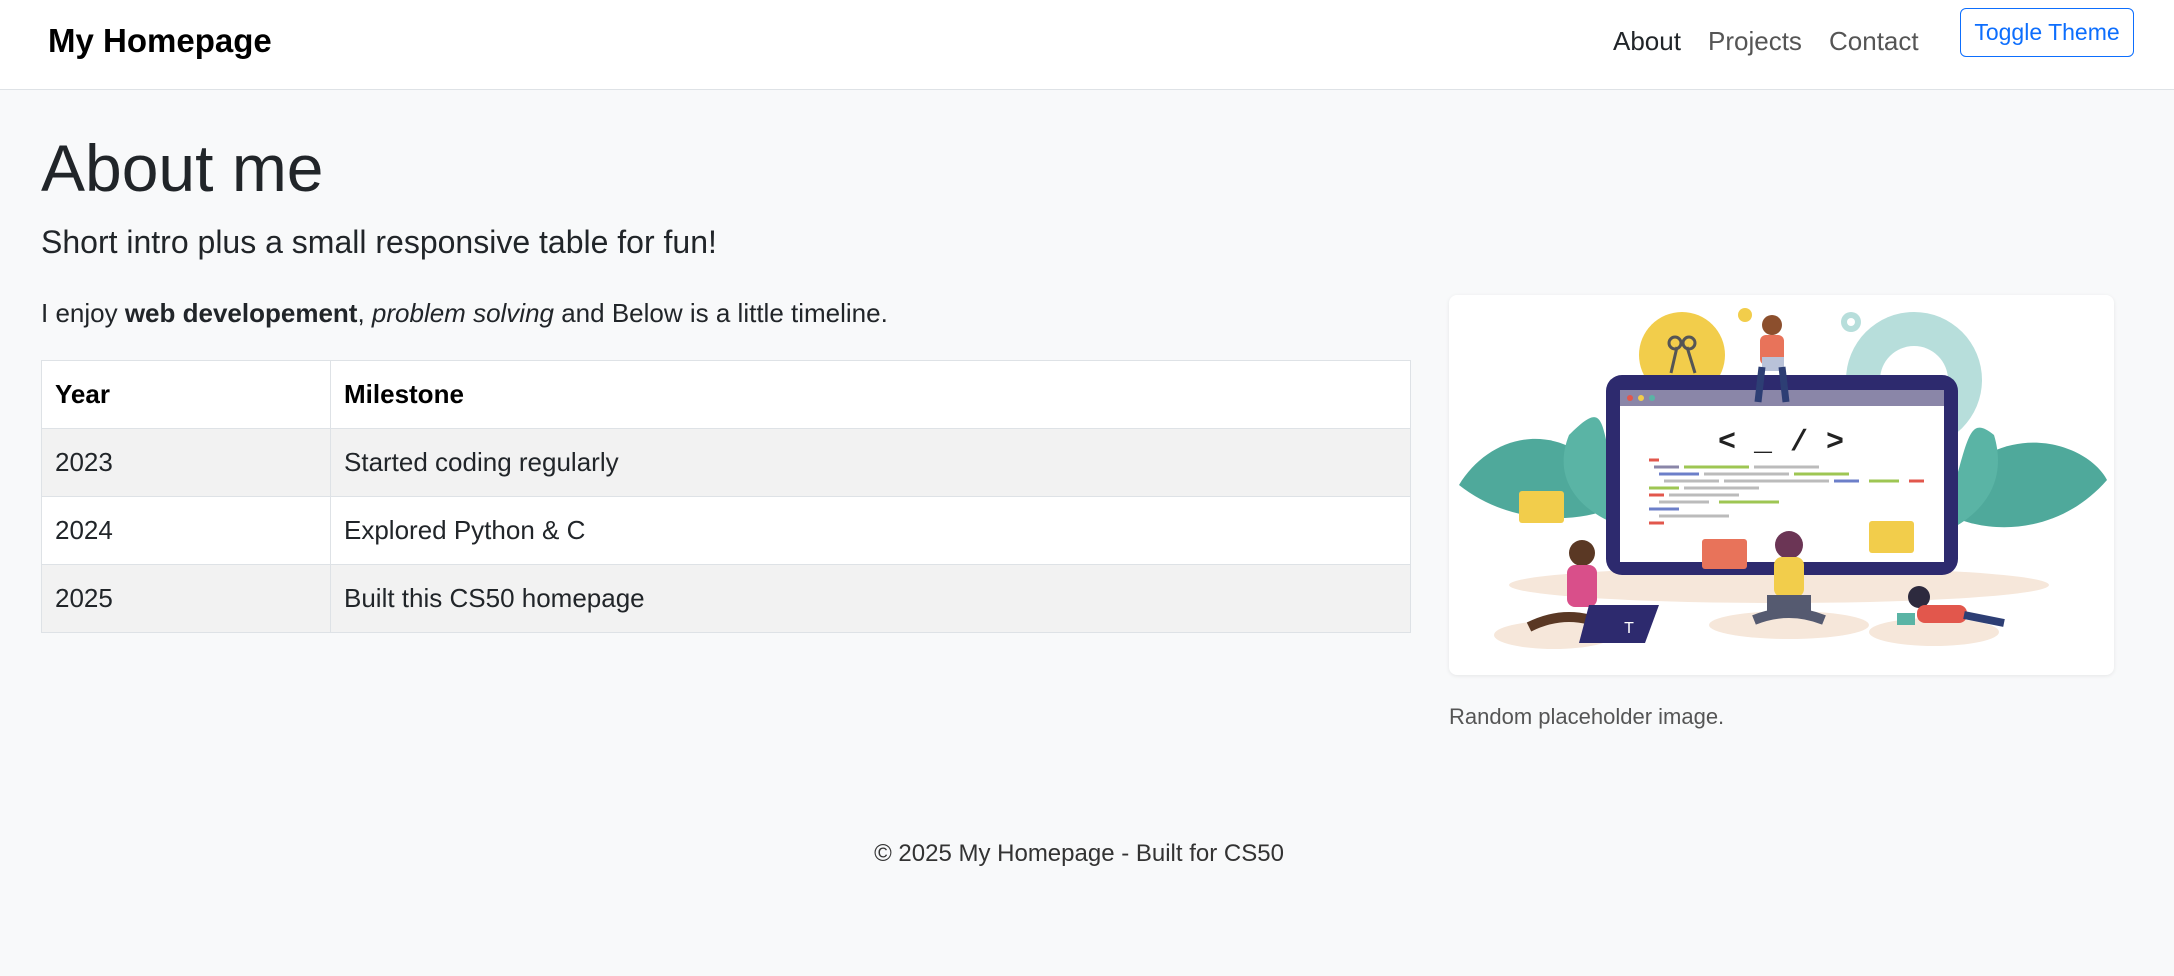 The width and height of the screenshot is (2174, 976). Describe the element at coordinates (1783, 478) in the screenshot. I see `developer-illustration: < _ / > T` at that location.